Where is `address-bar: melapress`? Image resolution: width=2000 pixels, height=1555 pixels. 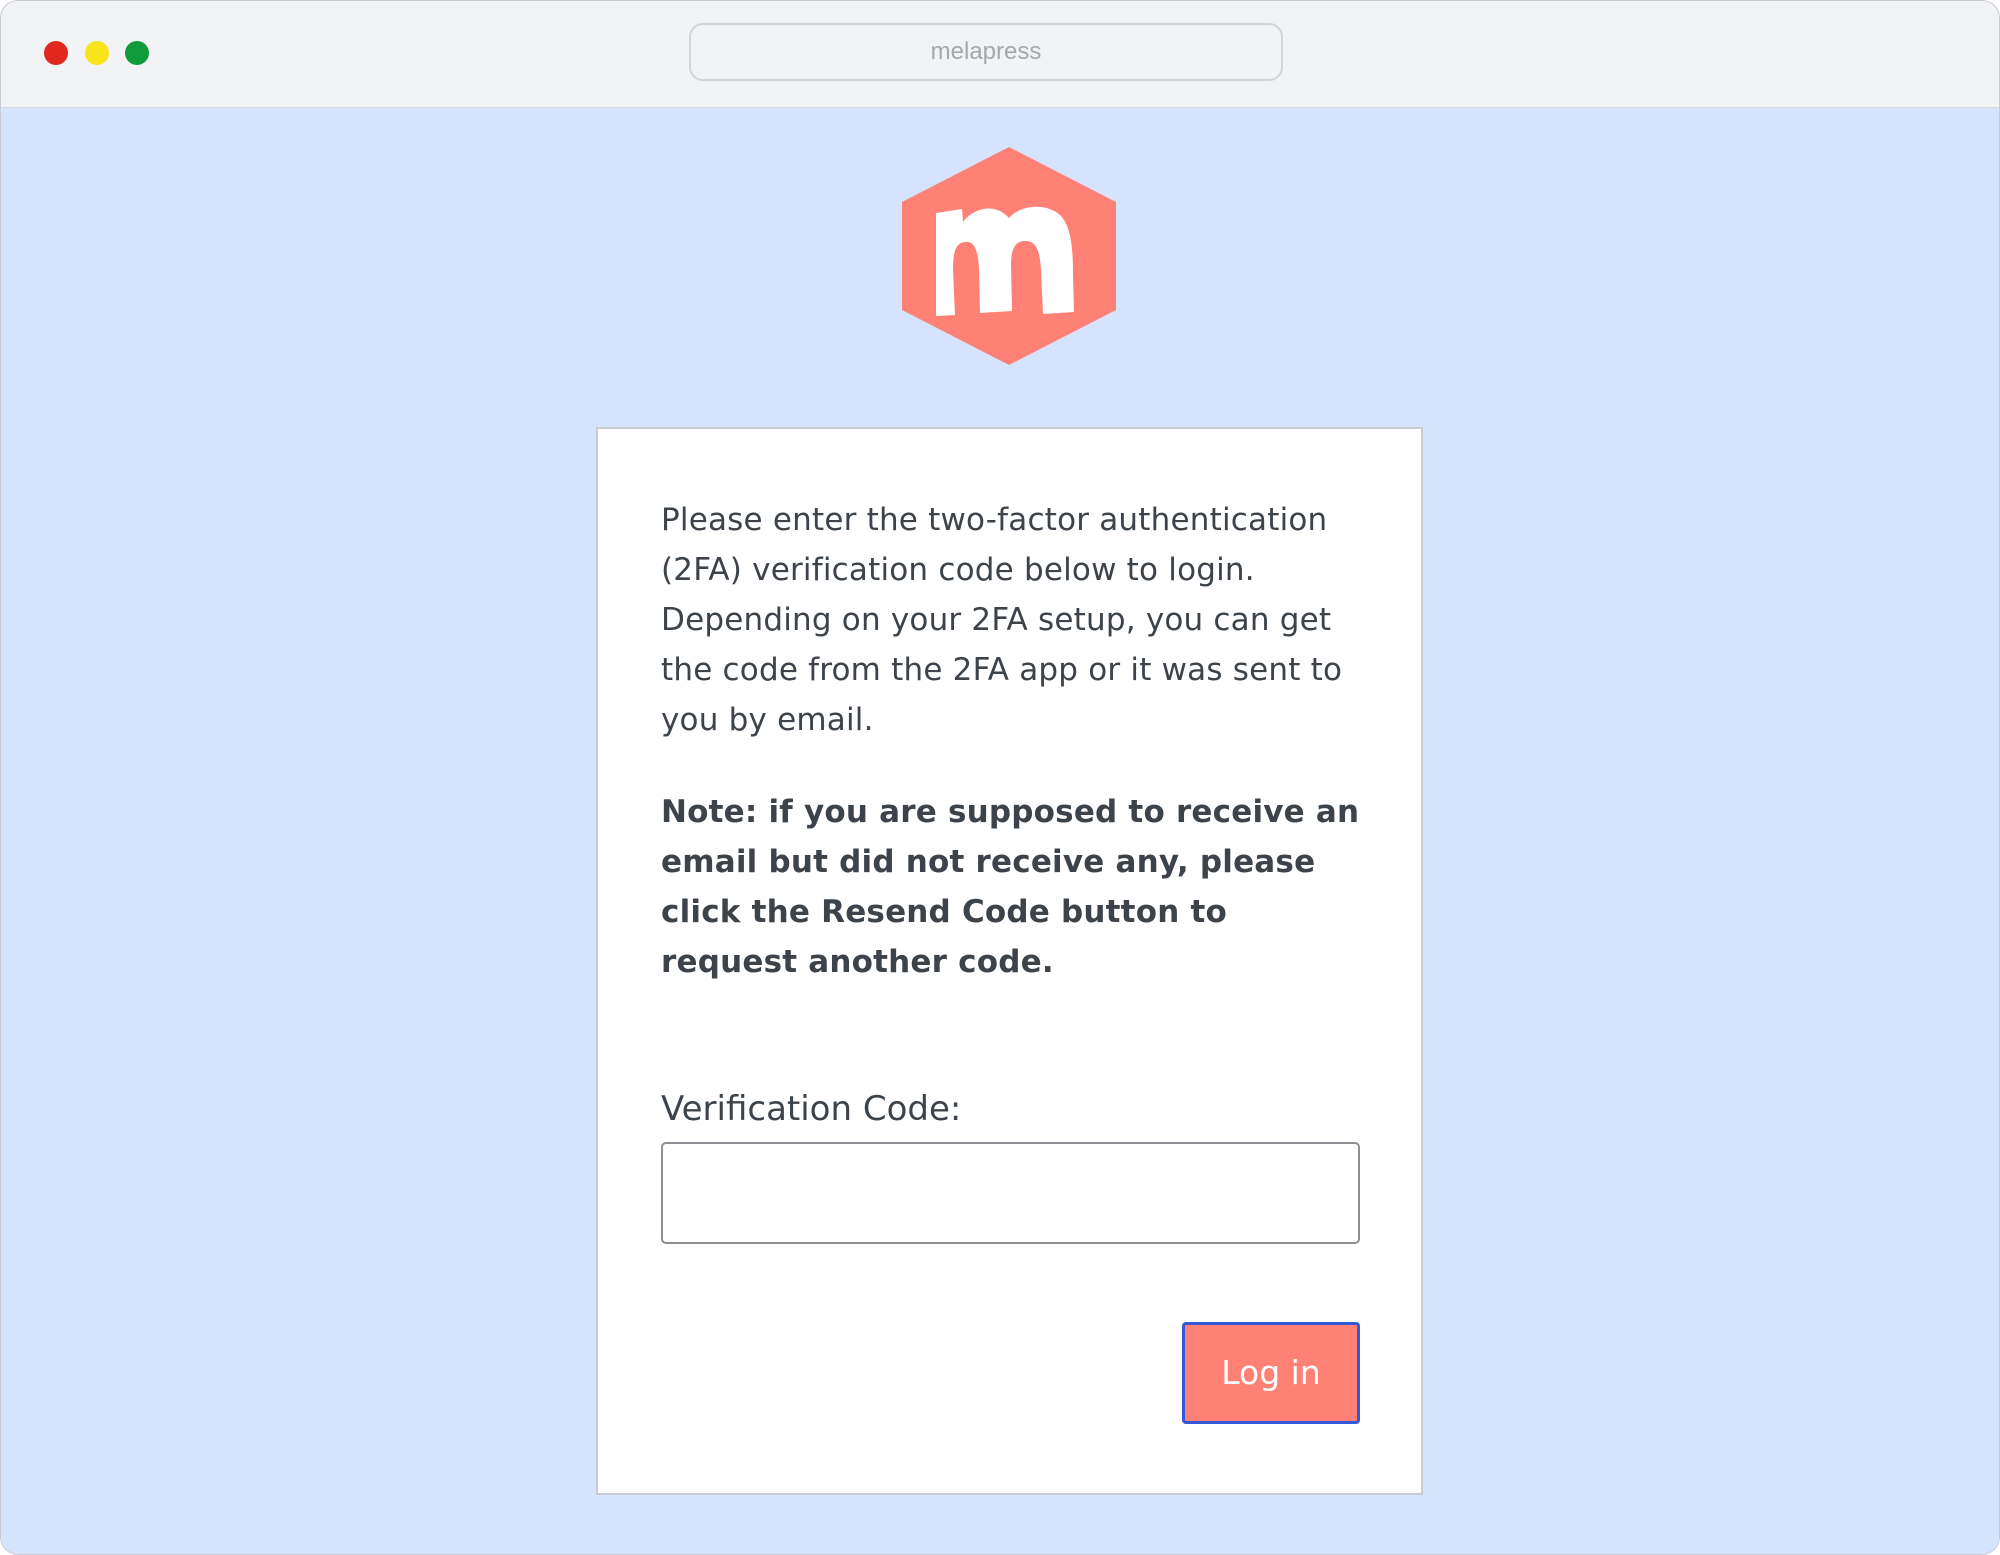 address-bar: melapress is located at coordinates (986, 52).